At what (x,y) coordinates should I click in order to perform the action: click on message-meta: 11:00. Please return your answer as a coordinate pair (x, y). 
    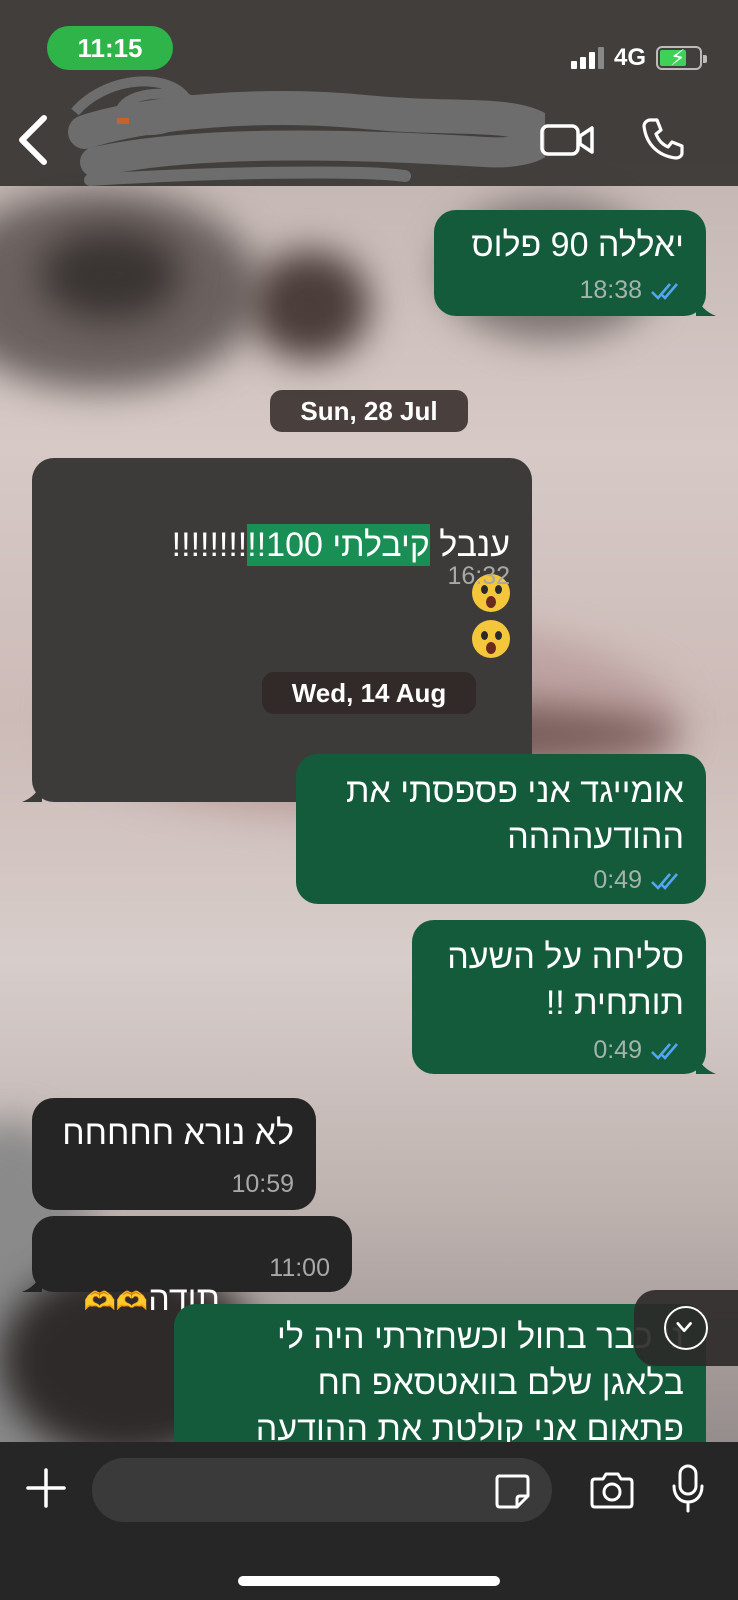
    Looking at the image, I should click on (299, 1268).